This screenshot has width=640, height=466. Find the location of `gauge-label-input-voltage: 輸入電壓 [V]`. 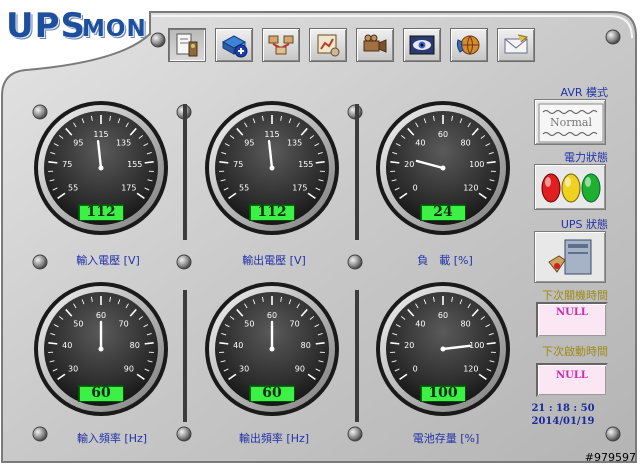

gauge-label-input-voltage: 輸入電壓 [V] is located at coordinates (108, 260).